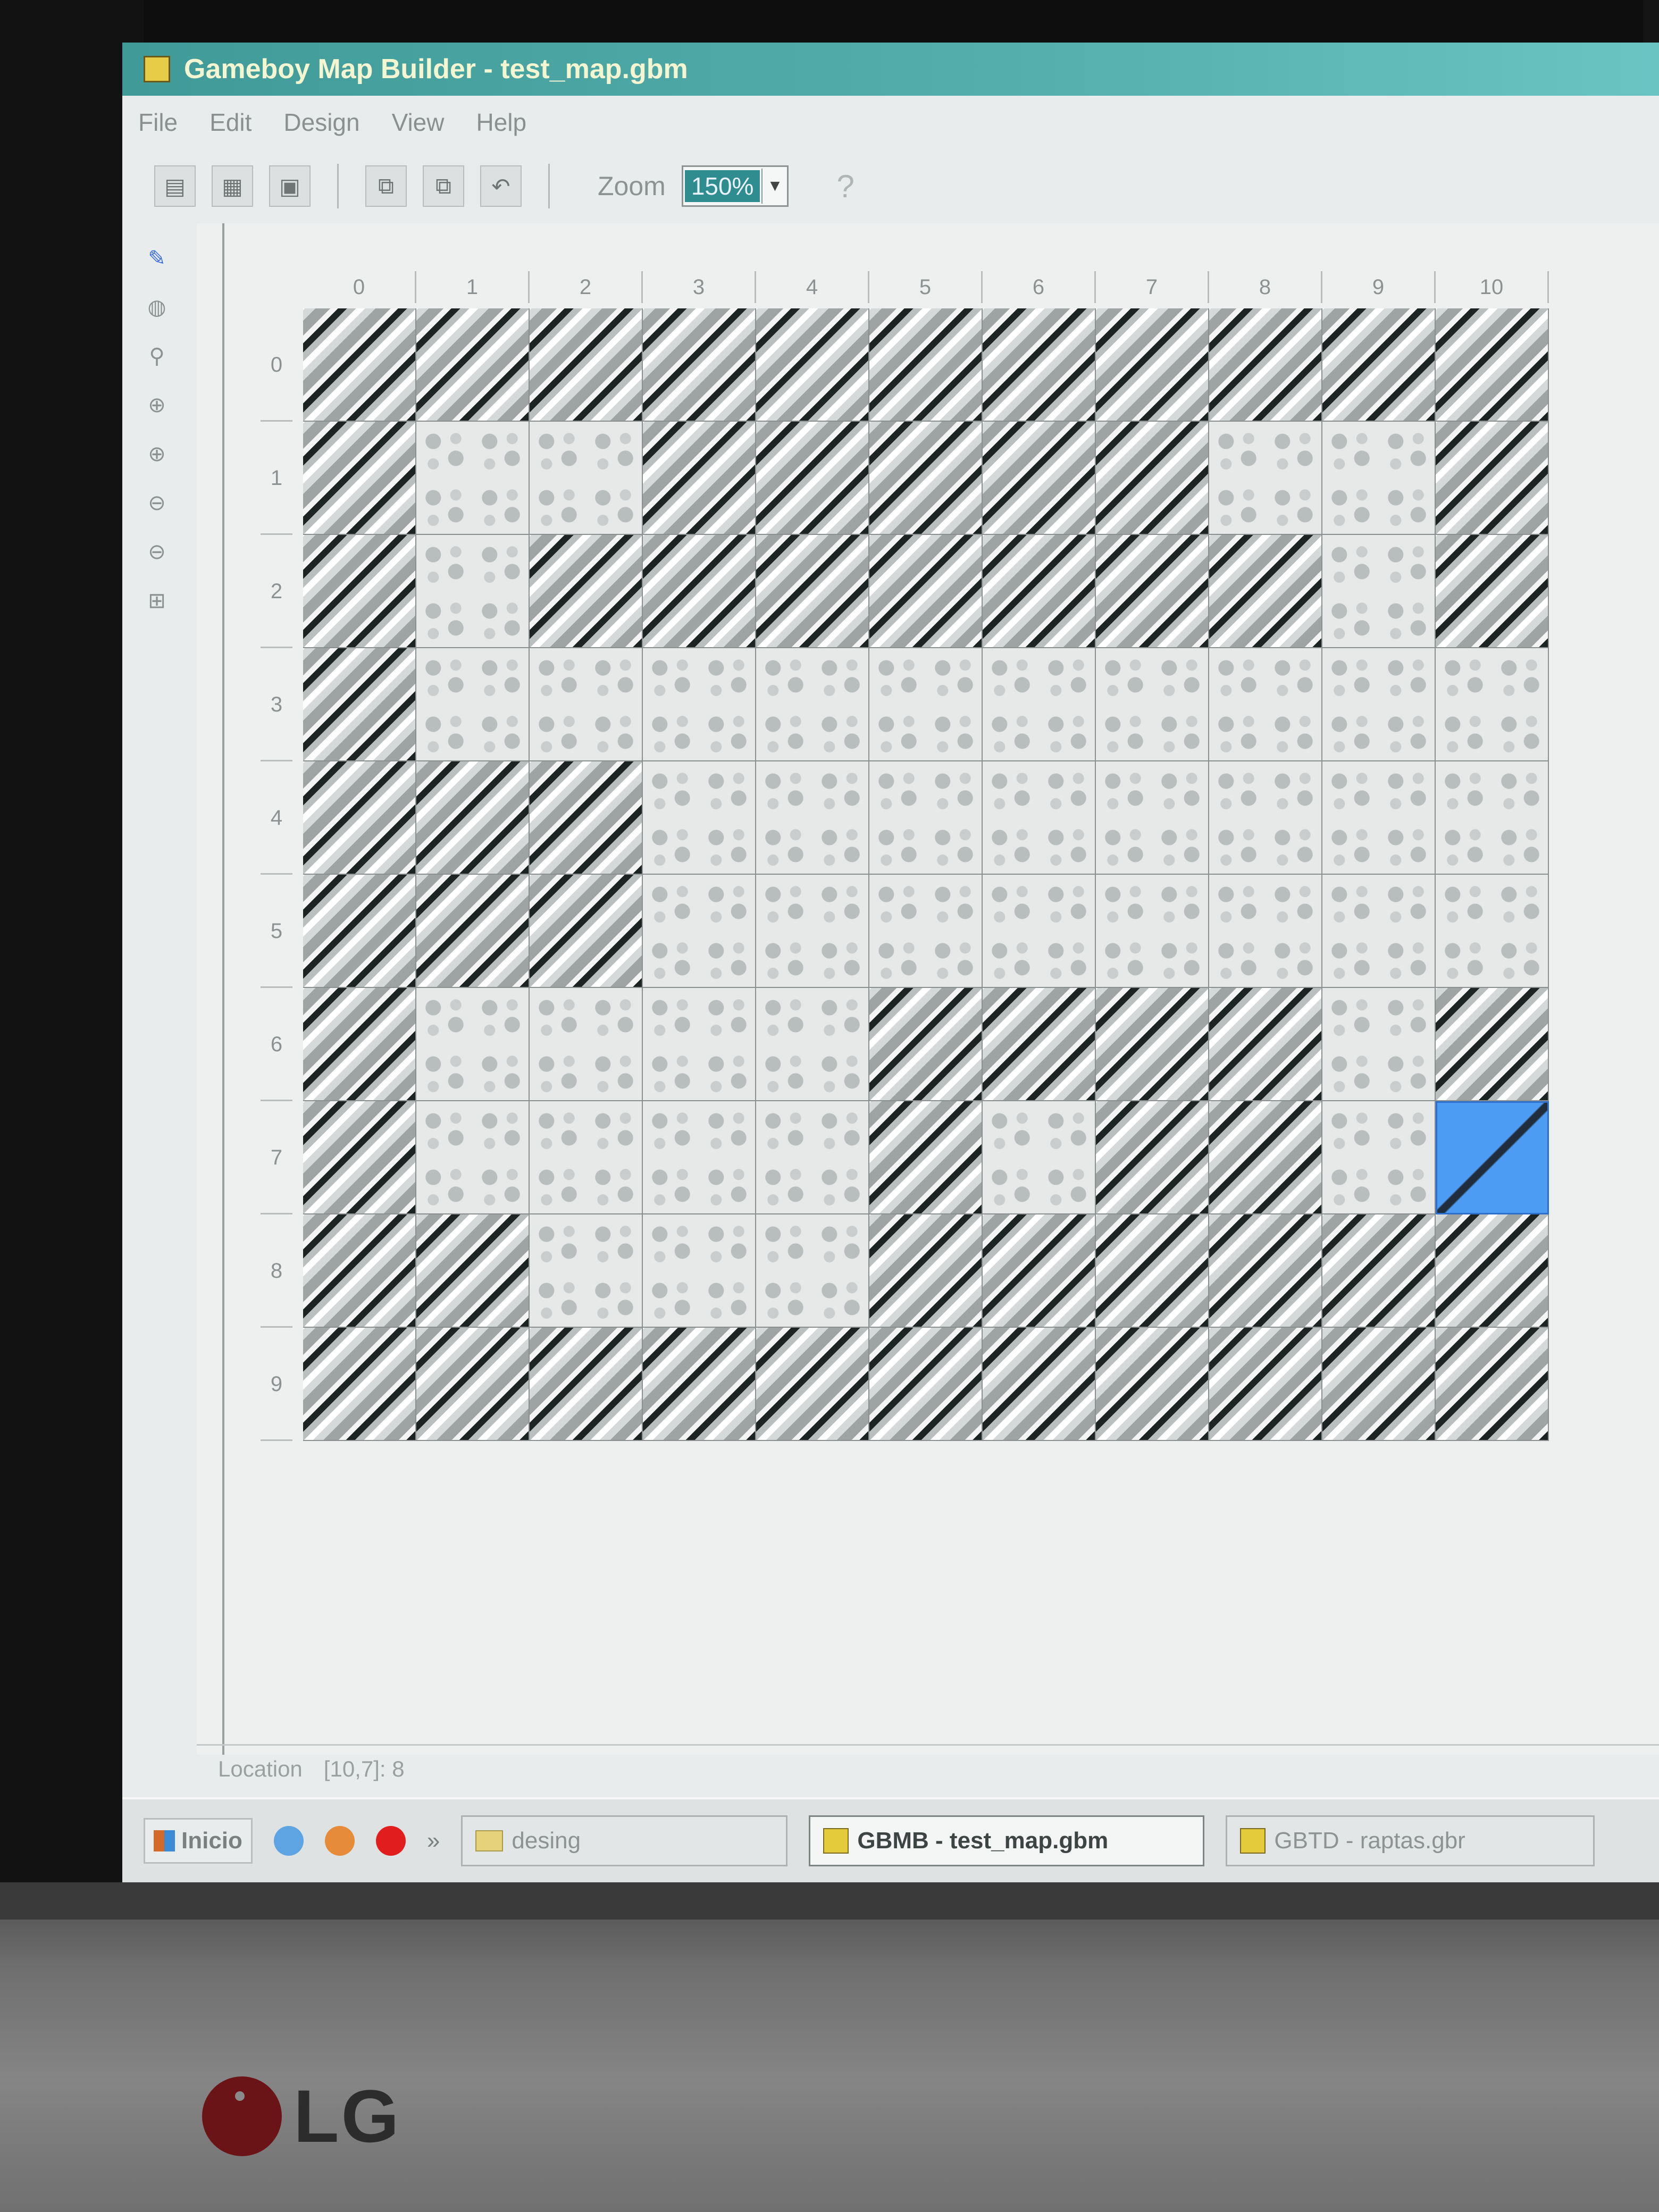 This screenshot has width=1659, height=2212. I want to click on title-bar: Gameboy Map Builder - test_map.gbm, so click(890, 69).